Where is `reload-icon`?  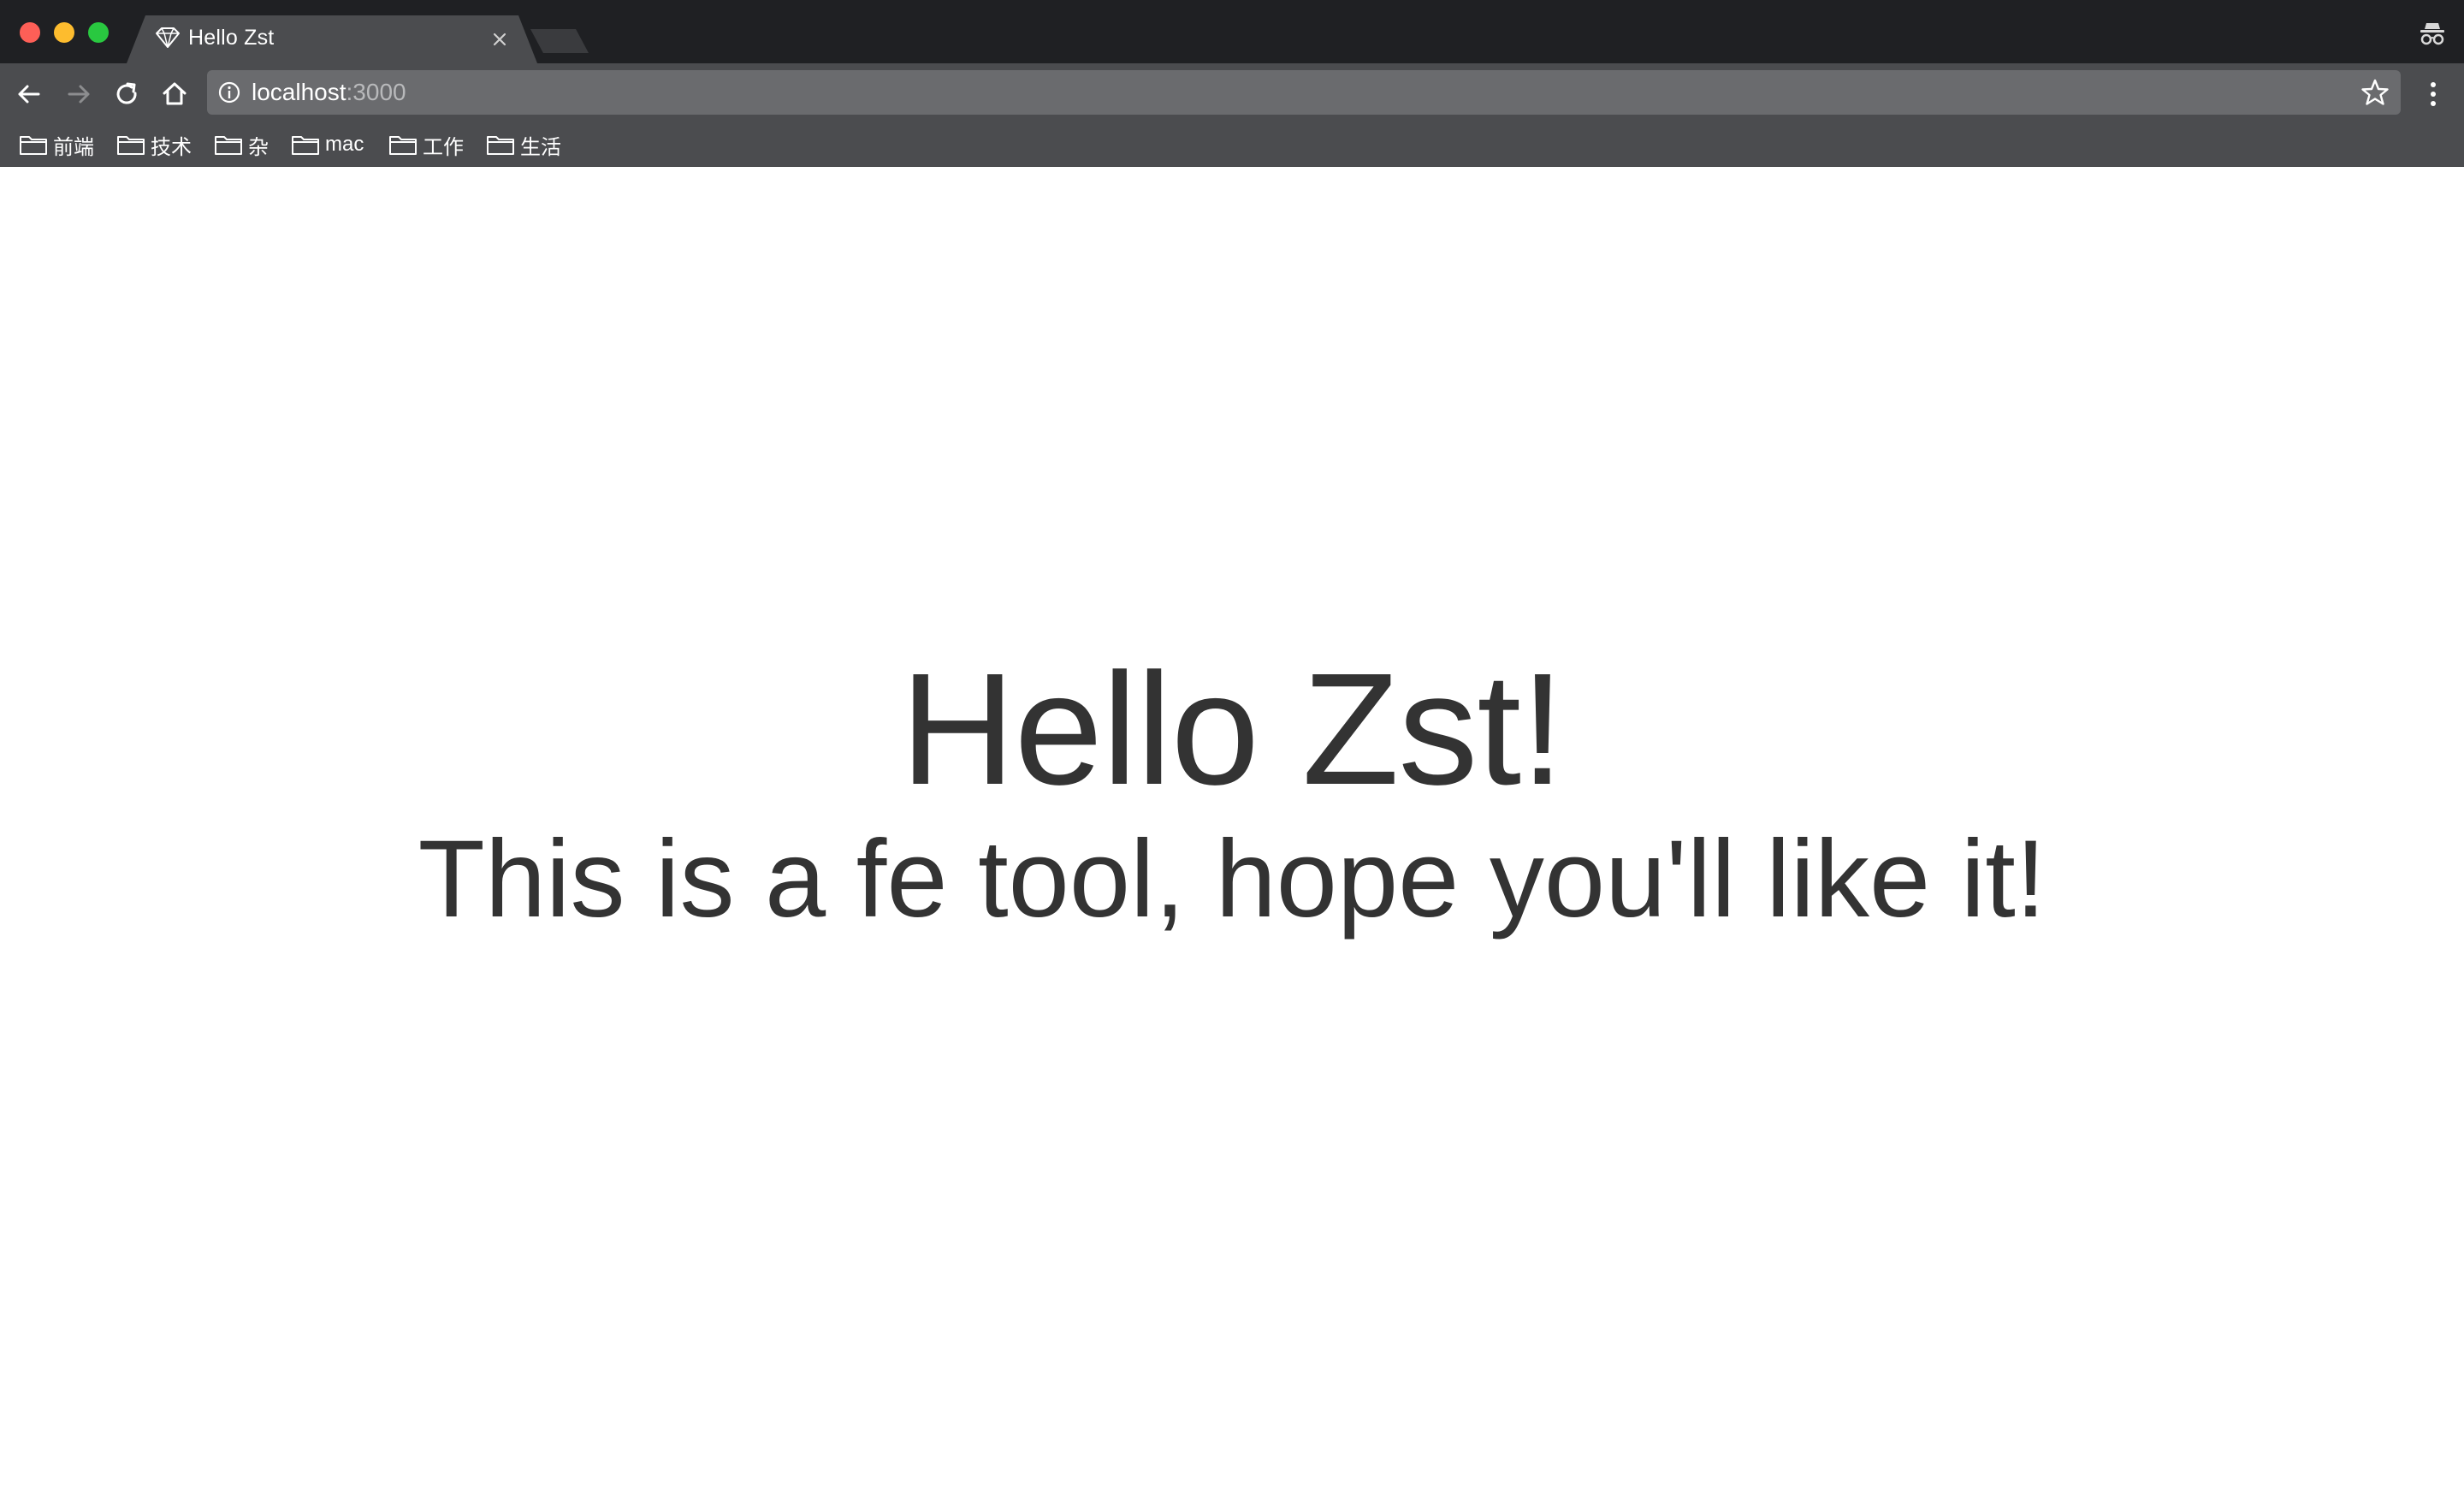 reload-icon is located at coordinates (126, 93).